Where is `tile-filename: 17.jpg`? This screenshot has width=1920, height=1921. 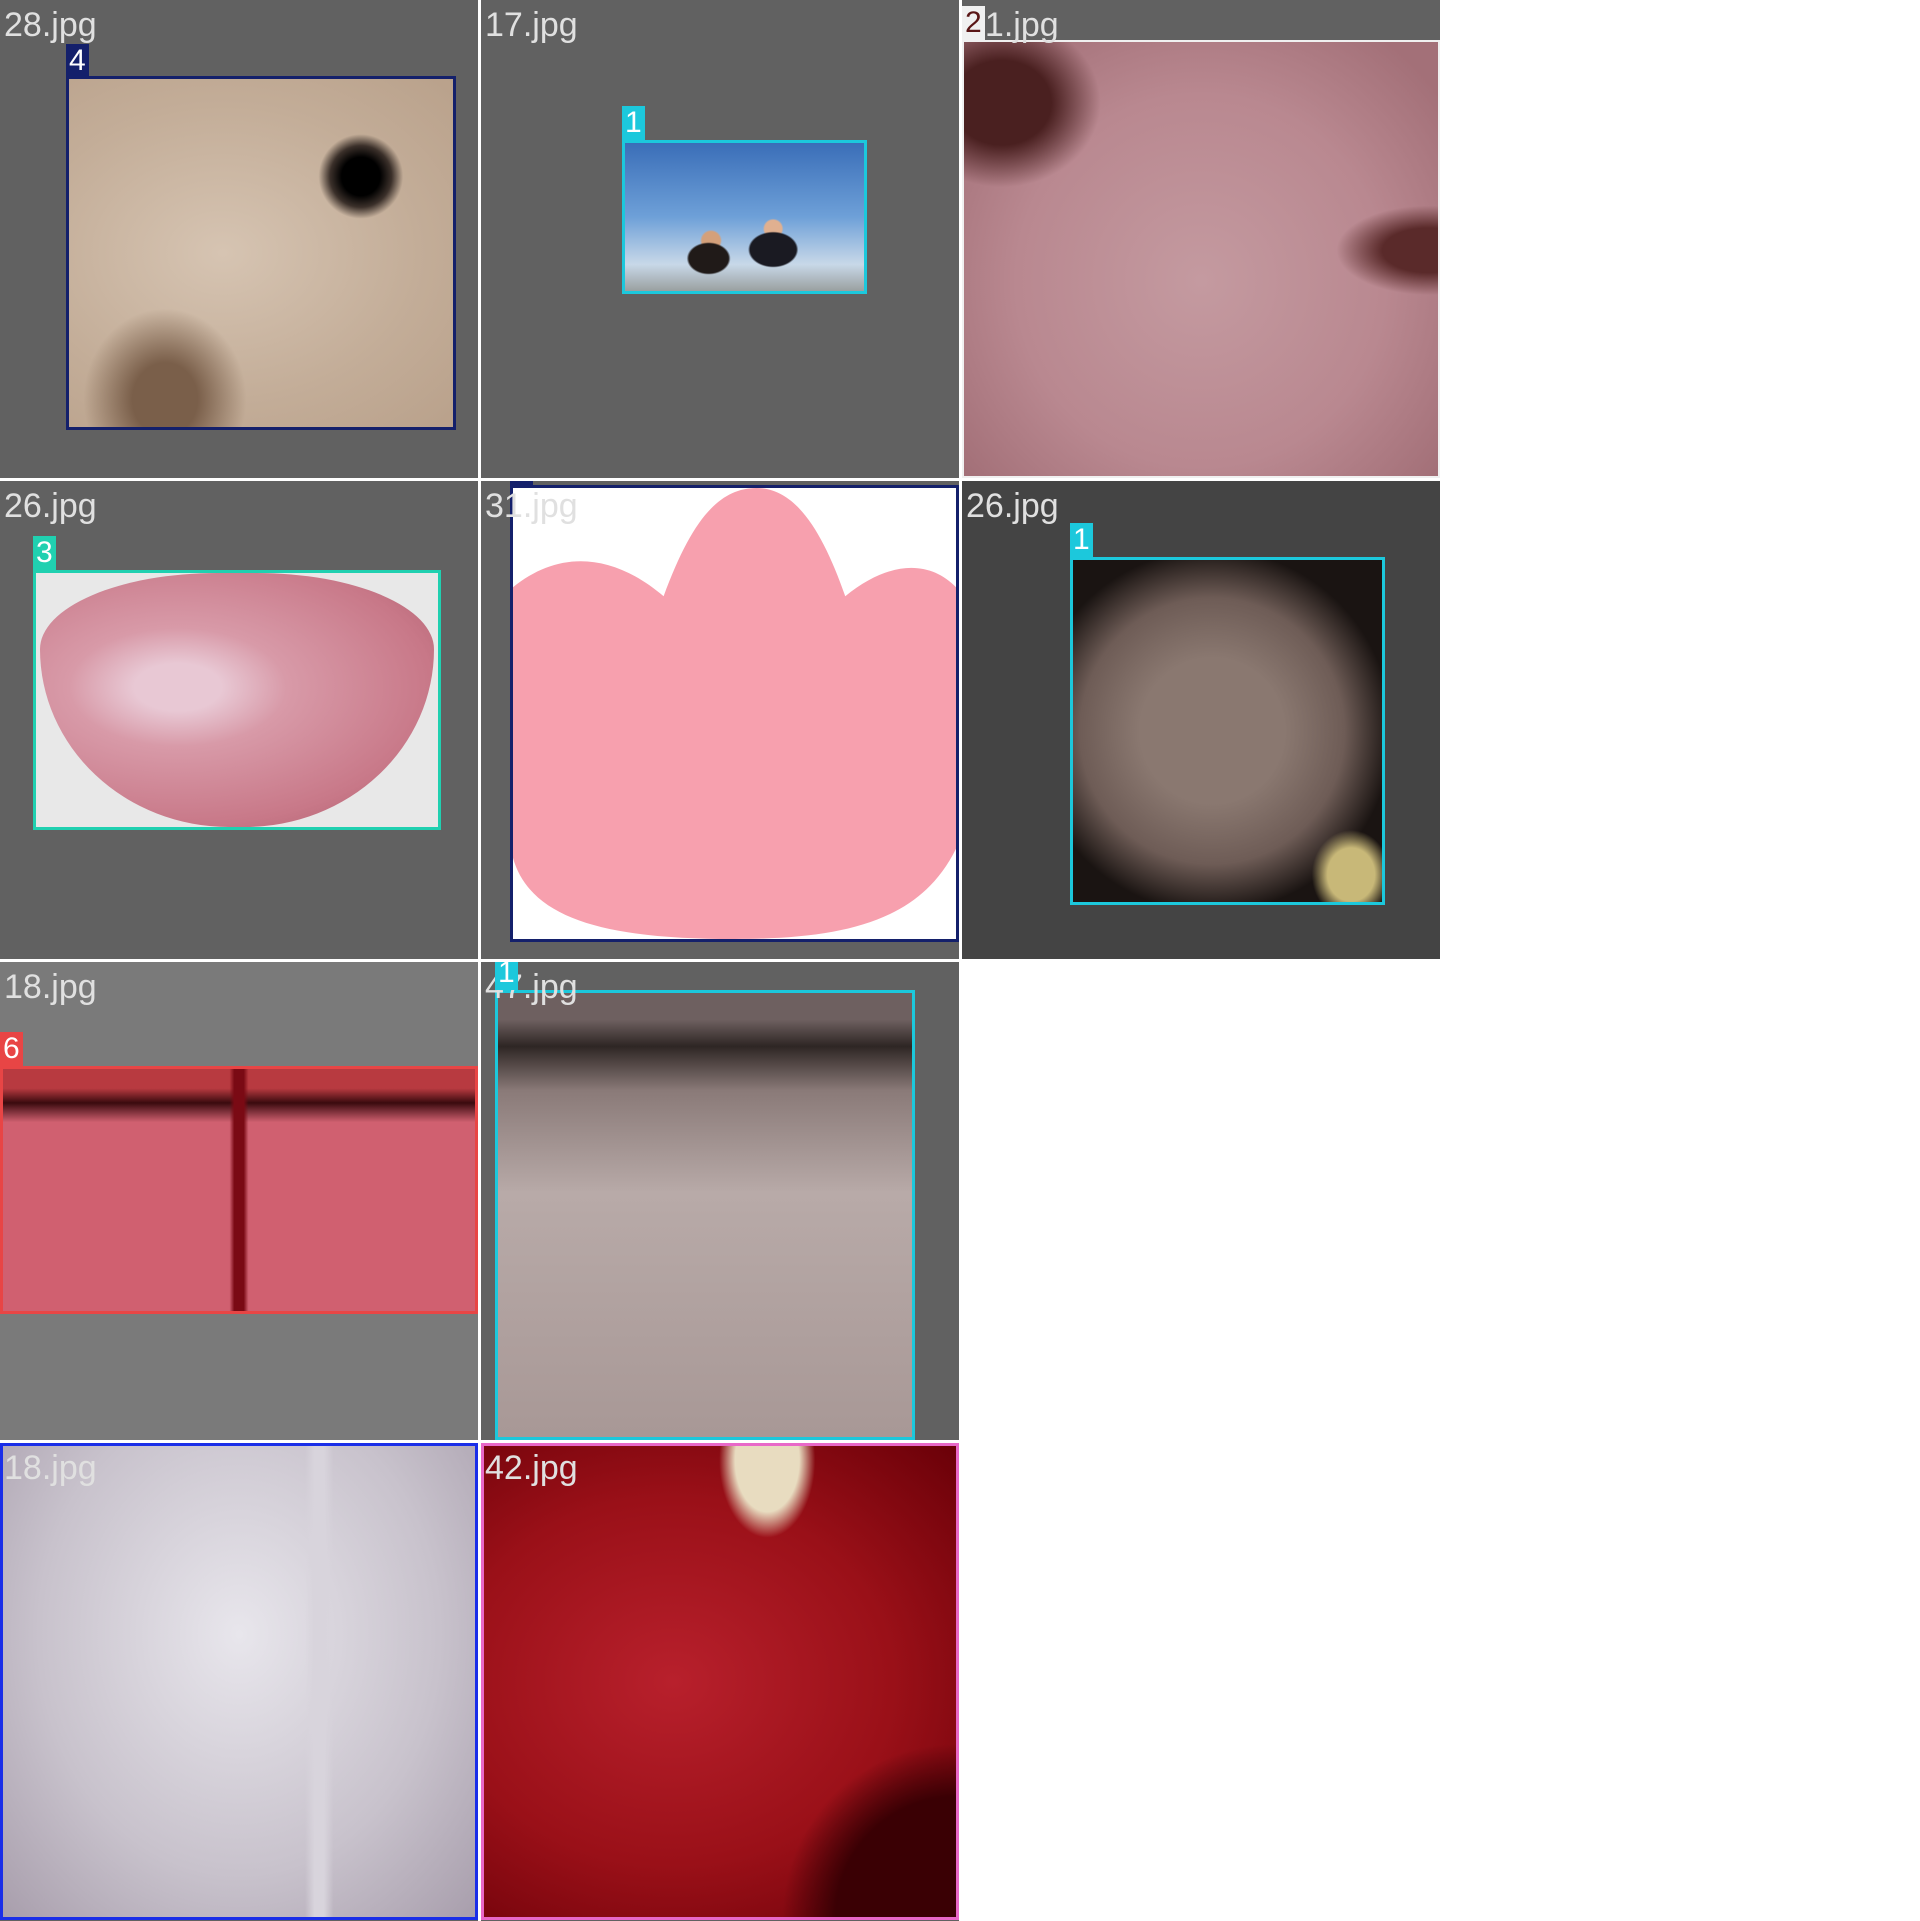 tile-filename: 17.jpg is located at coordinates (531, 25).